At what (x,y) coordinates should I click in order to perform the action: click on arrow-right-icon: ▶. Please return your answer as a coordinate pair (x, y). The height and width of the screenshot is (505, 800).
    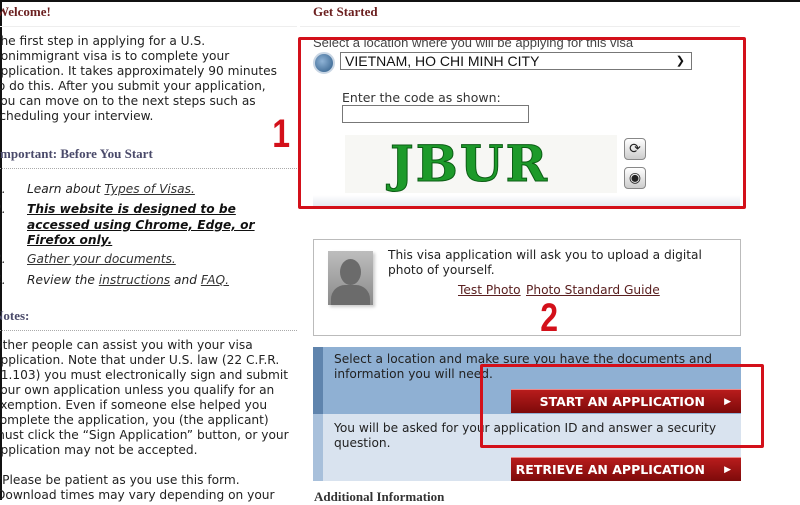
    Looking at the image, I should click on (727, 470).